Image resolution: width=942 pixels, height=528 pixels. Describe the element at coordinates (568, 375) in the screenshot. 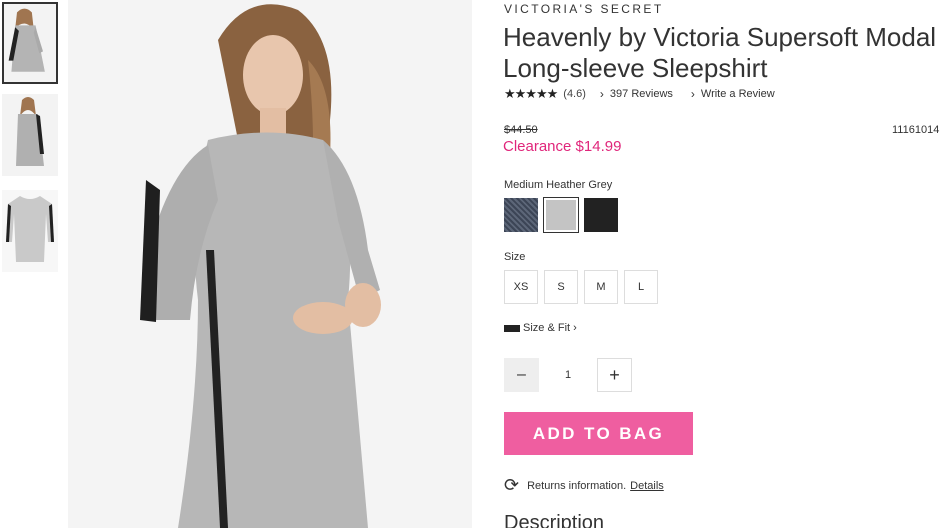

I see `quantity-value: 1` at that location.